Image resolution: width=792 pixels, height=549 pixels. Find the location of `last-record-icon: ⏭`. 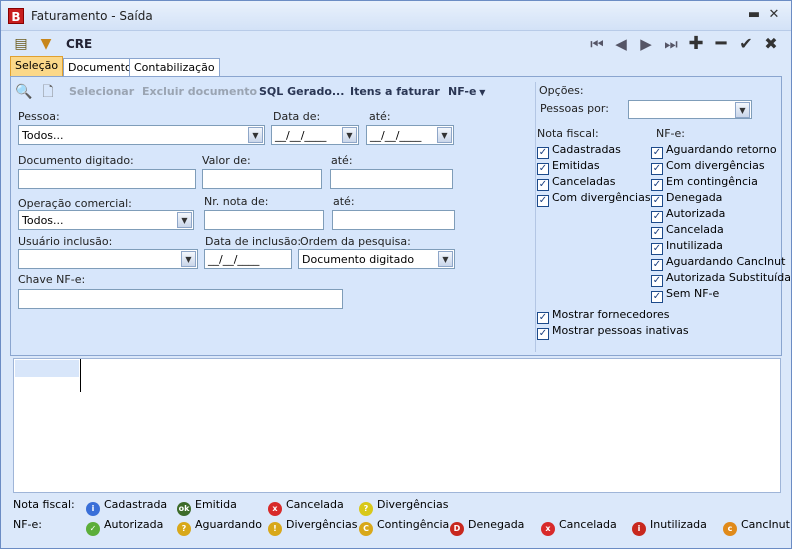

last-record-icon: ⏭ is located at coordinates (671, 44).